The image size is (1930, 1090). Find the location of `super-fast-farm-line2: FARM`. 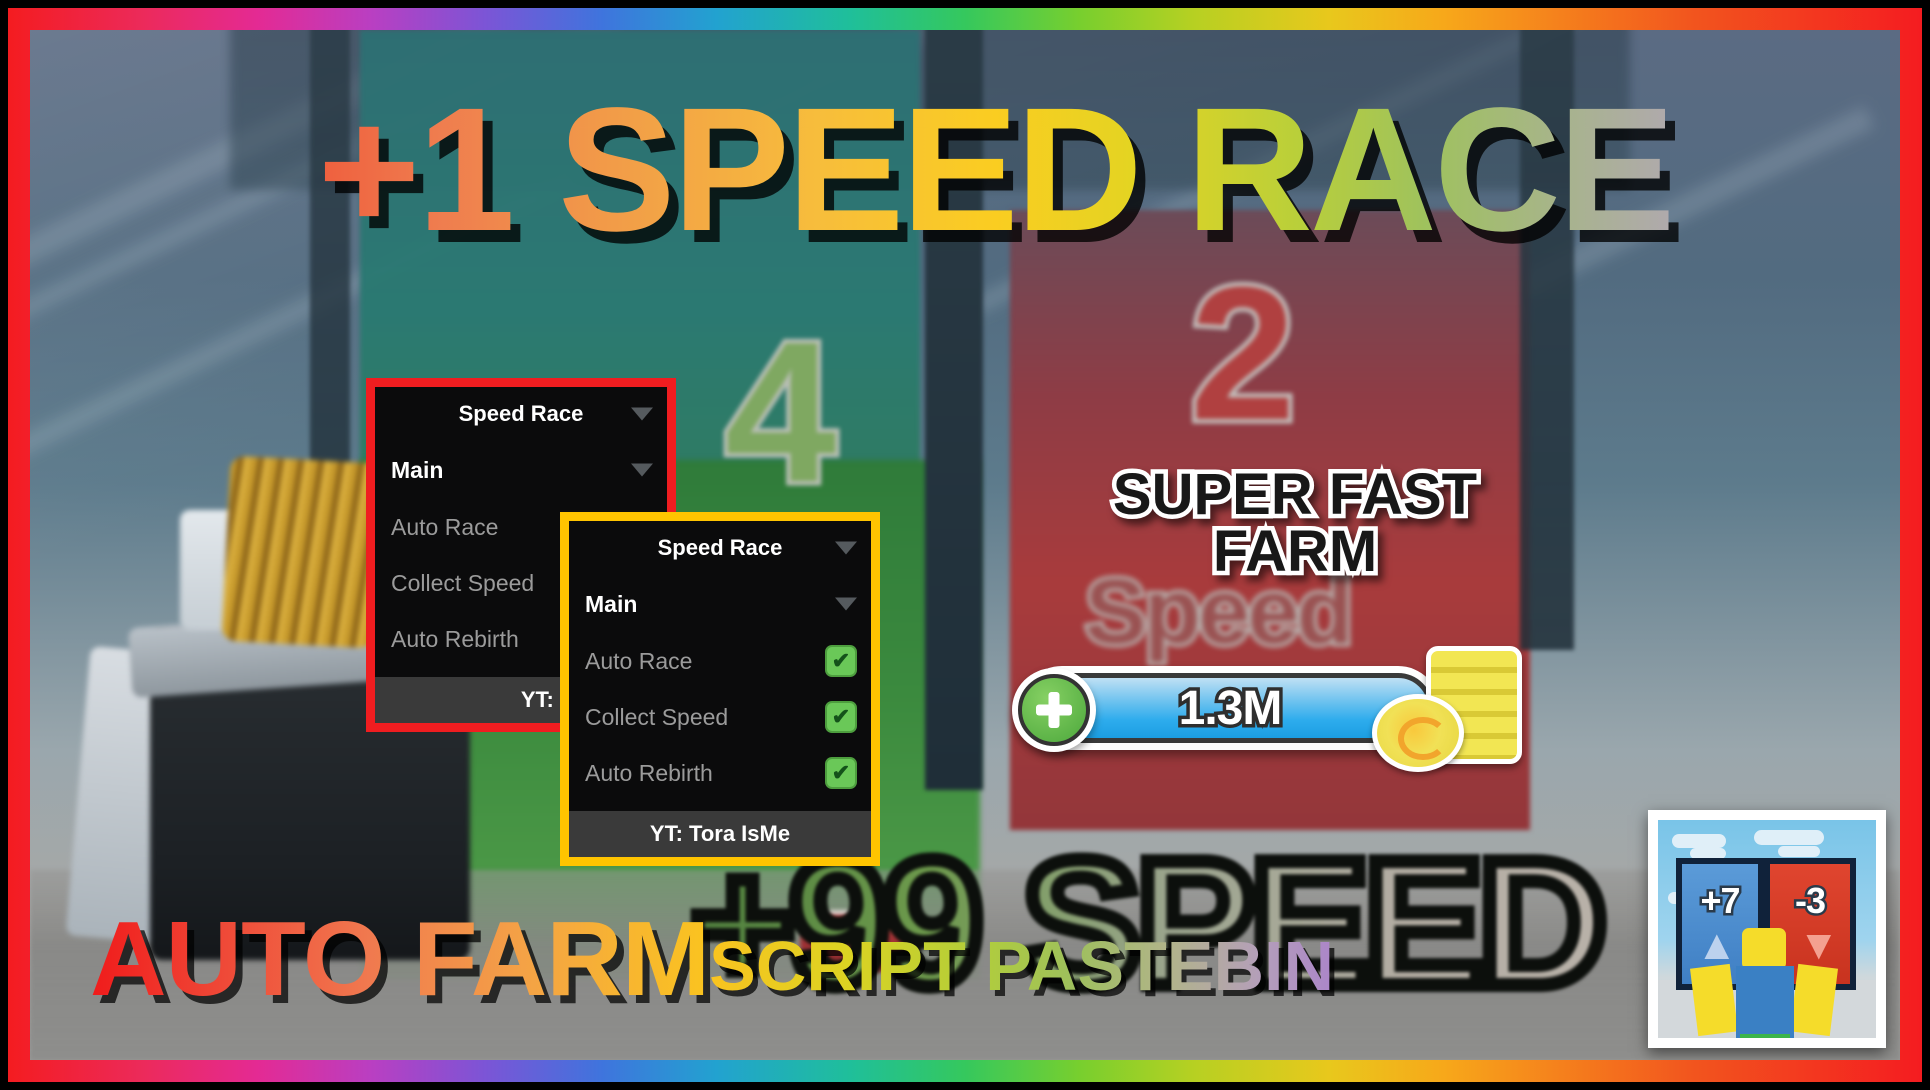

super-fast-farm-line2: FARM is located at coordinates (1294, 551).